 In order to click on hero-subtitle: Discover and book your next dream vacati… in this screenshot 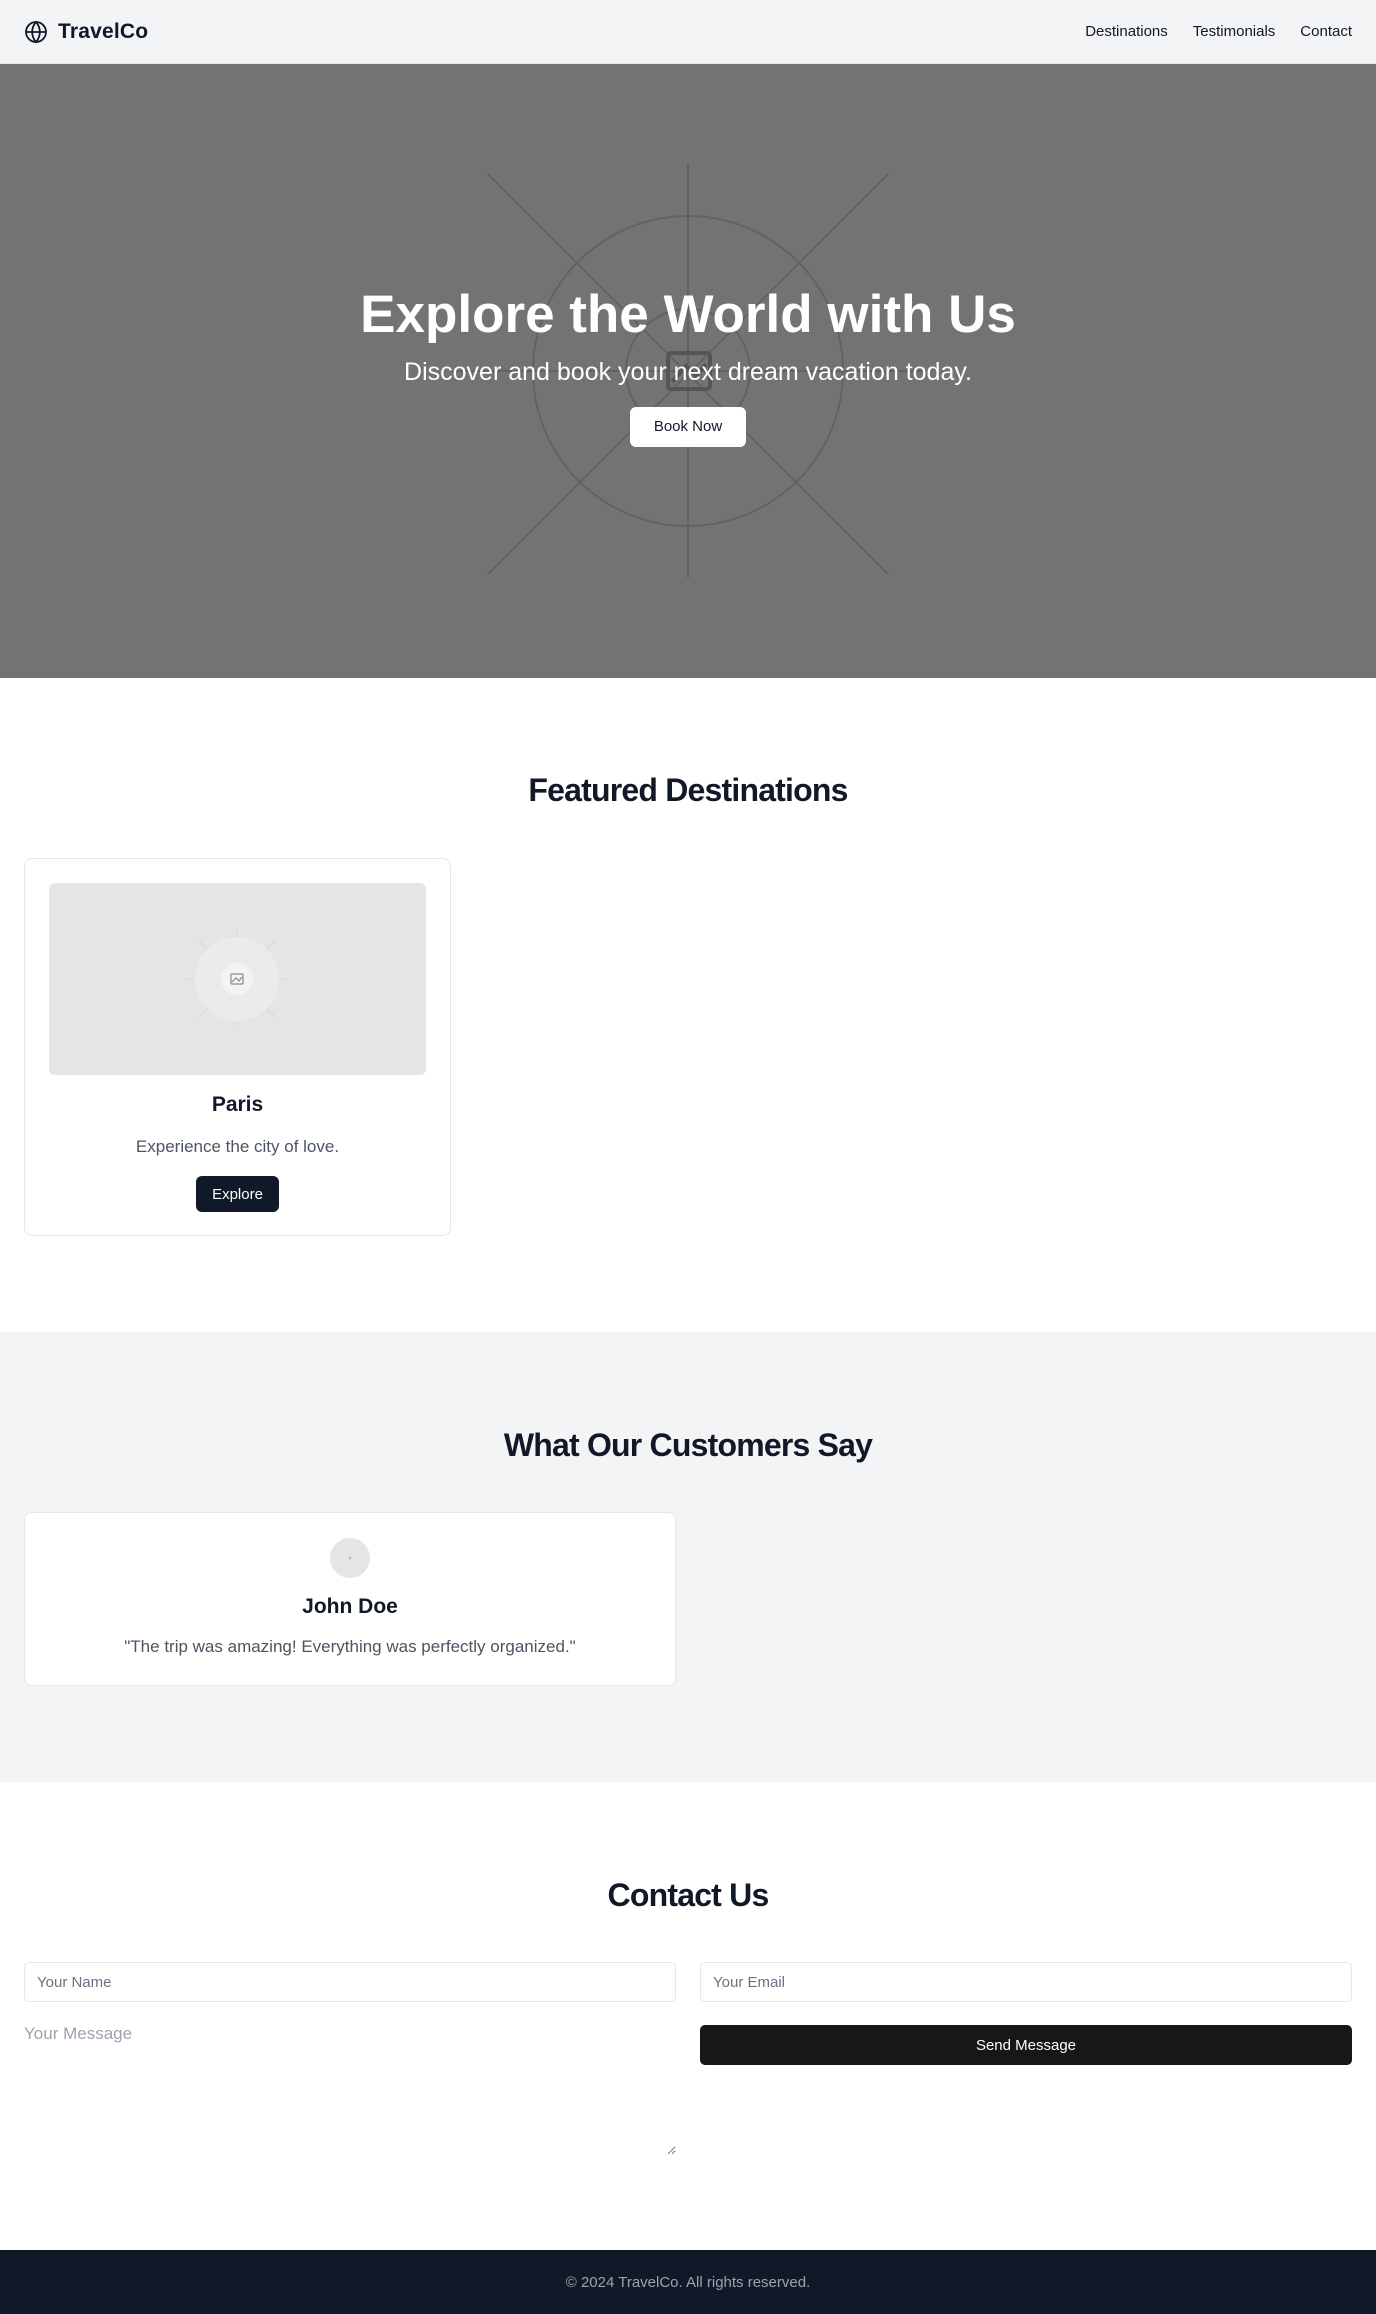, I will do `click(688, 372)`.